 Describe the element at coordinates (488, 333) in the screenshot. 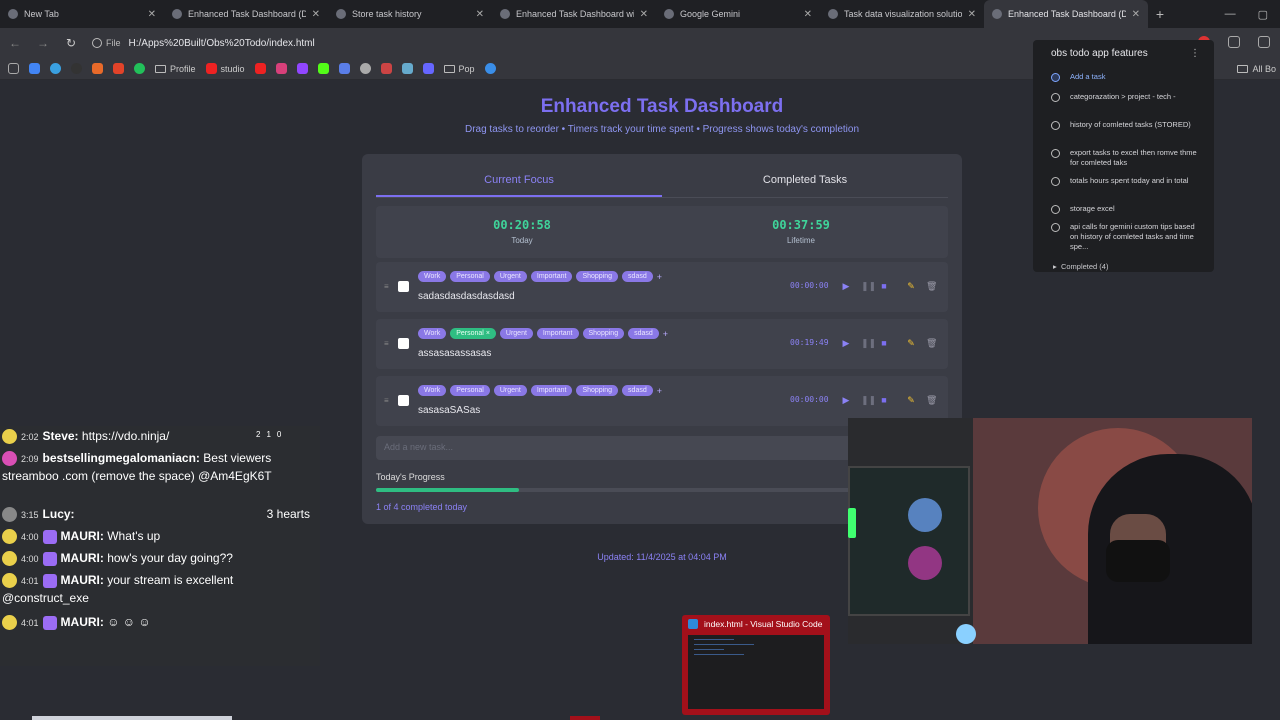

I see `remove-tag-icon: ×` at that location.